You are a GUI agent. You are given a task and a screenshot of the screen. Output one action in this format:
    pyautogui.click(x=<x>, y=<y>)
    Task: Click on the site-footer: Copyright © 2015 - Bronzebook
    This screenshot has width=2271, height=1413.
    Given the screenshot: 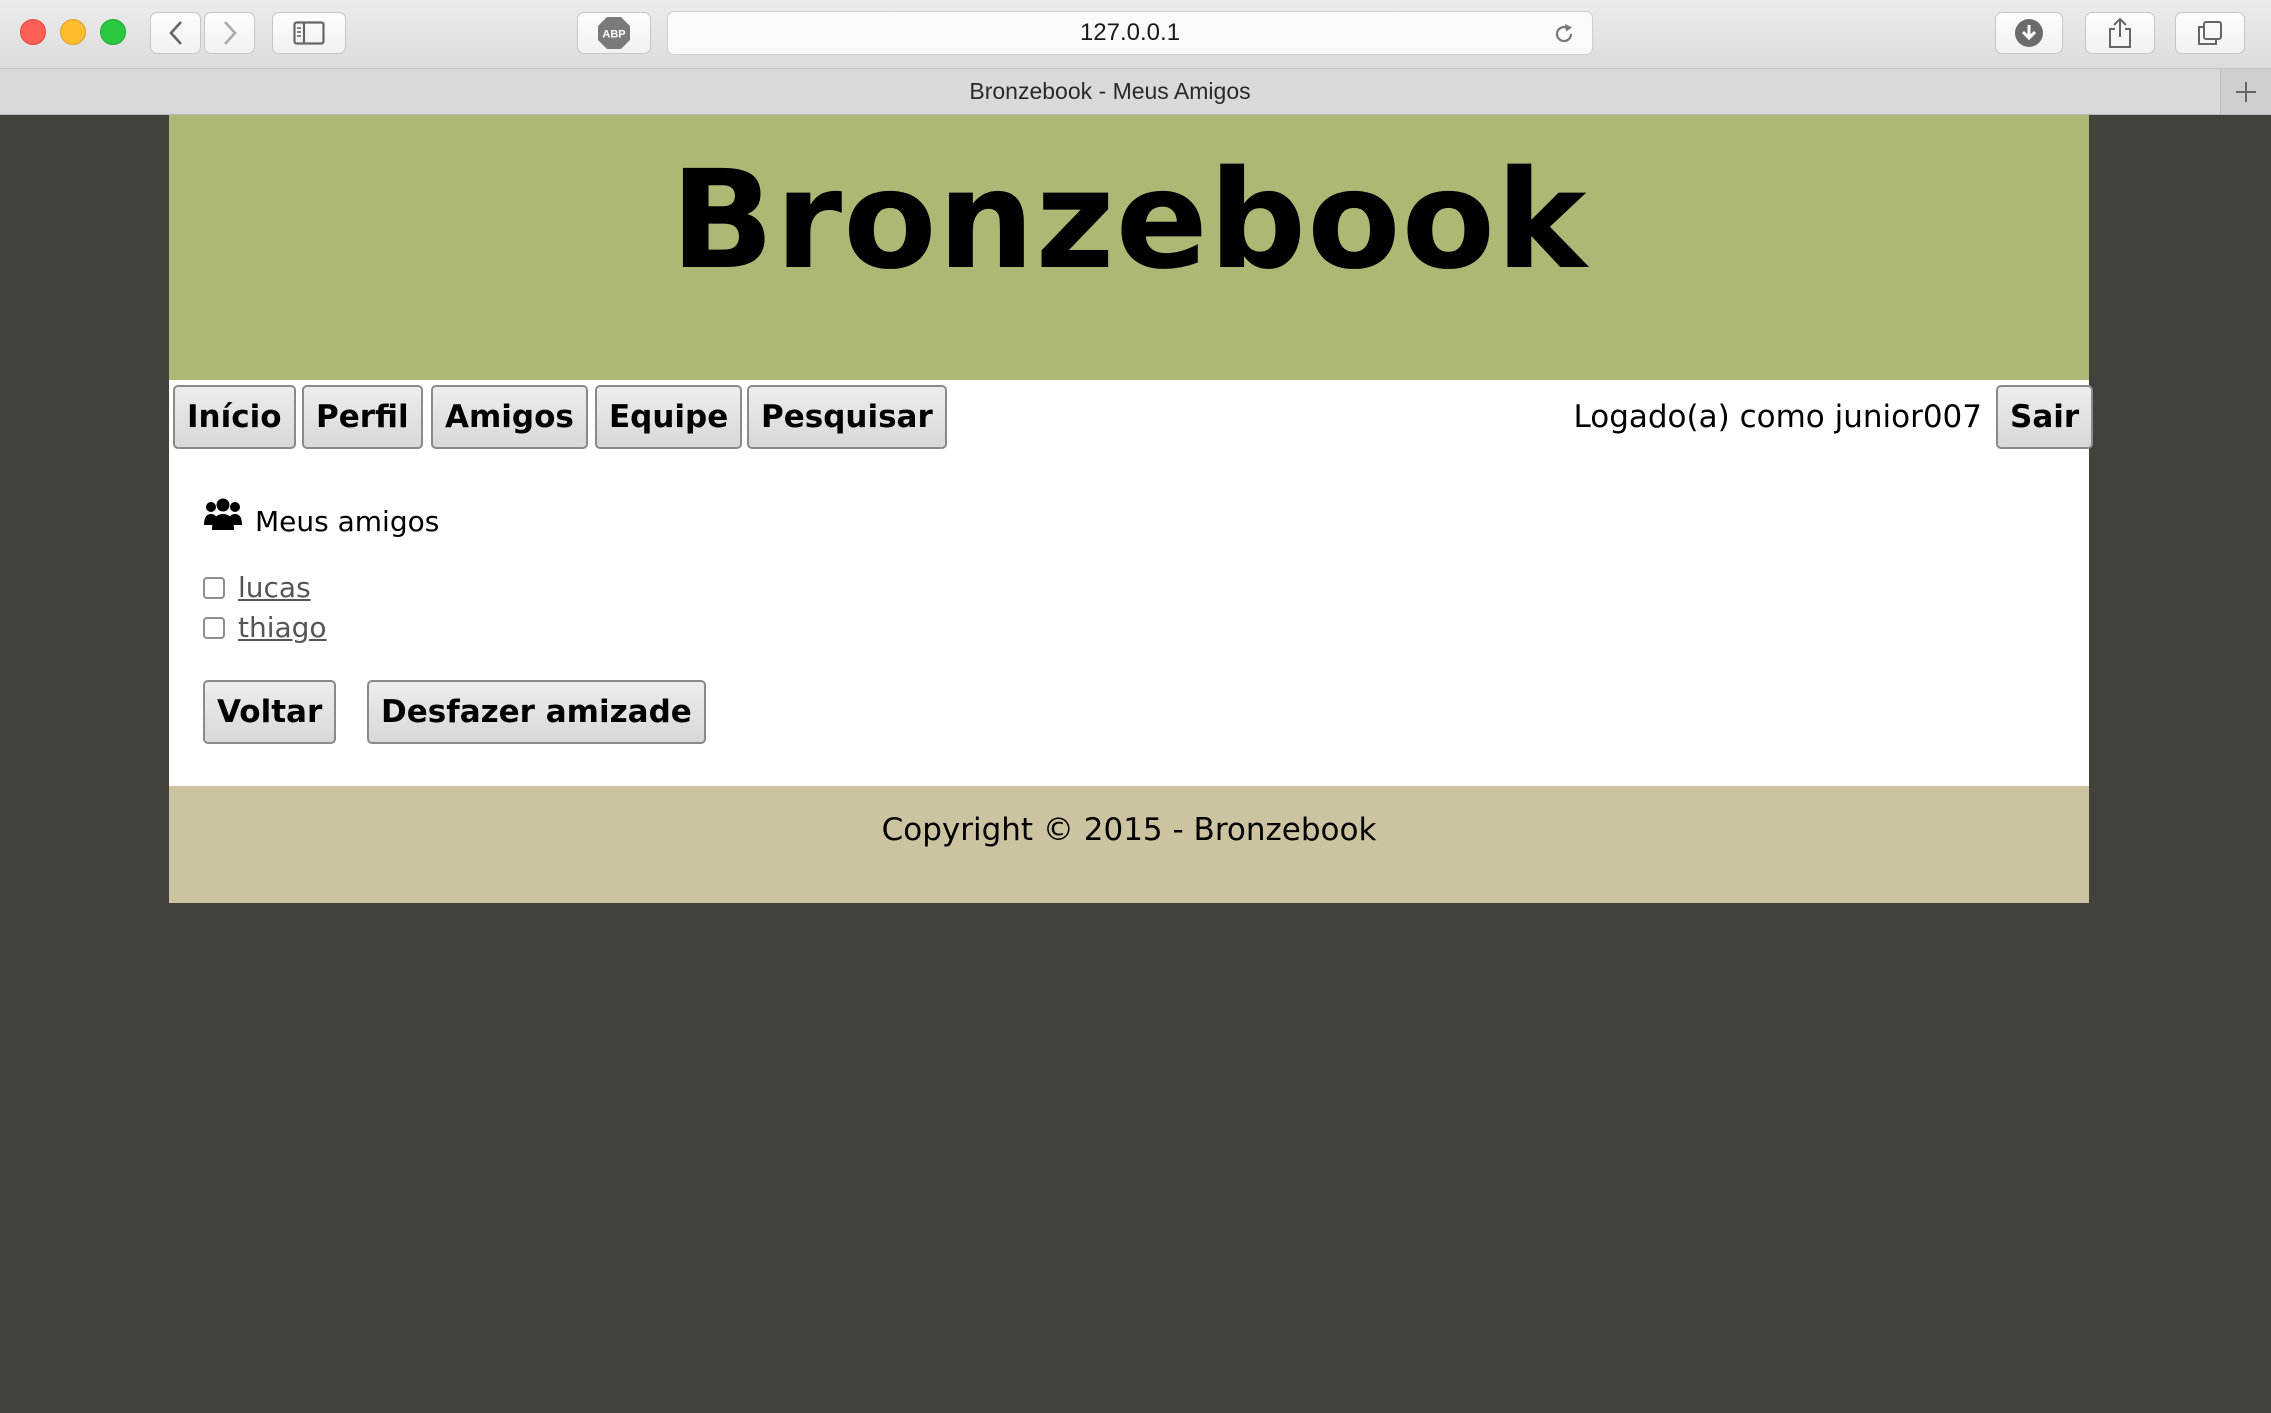 What is the action you would take?
    pyautogui.click(x=1129, y=844)
    